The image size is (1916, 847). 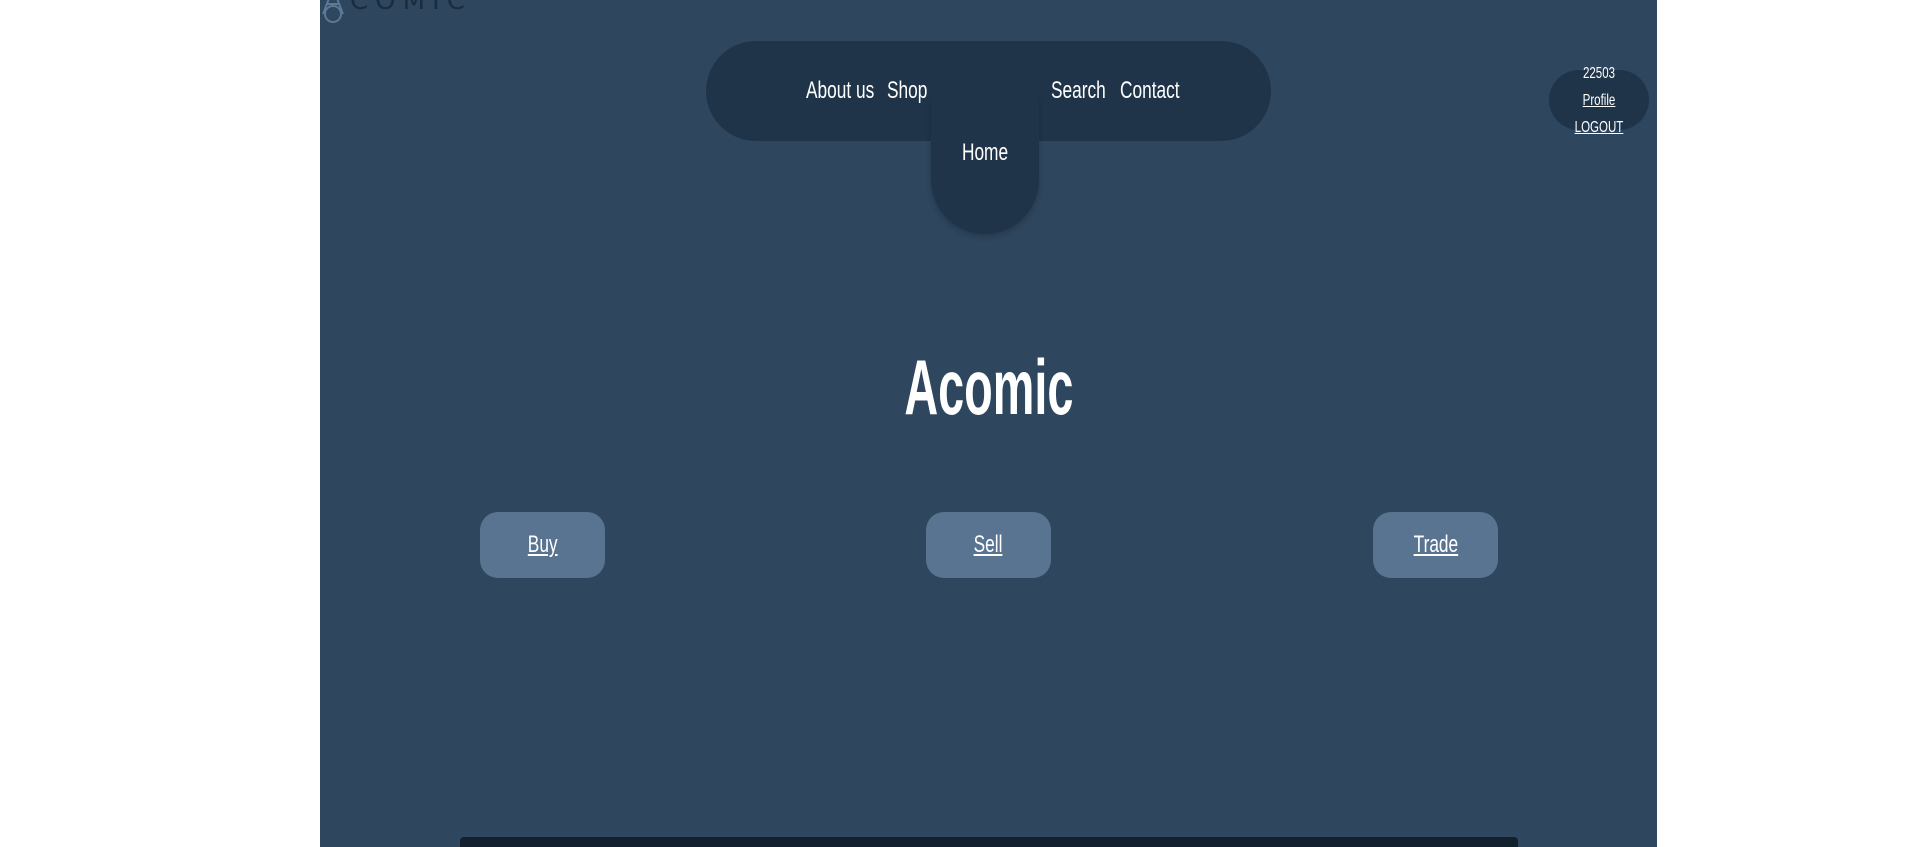 What do you see at coordinates (907, 91) in the screenshot?
I see `nav-shop: Shop` at bounding box center [907, 91].